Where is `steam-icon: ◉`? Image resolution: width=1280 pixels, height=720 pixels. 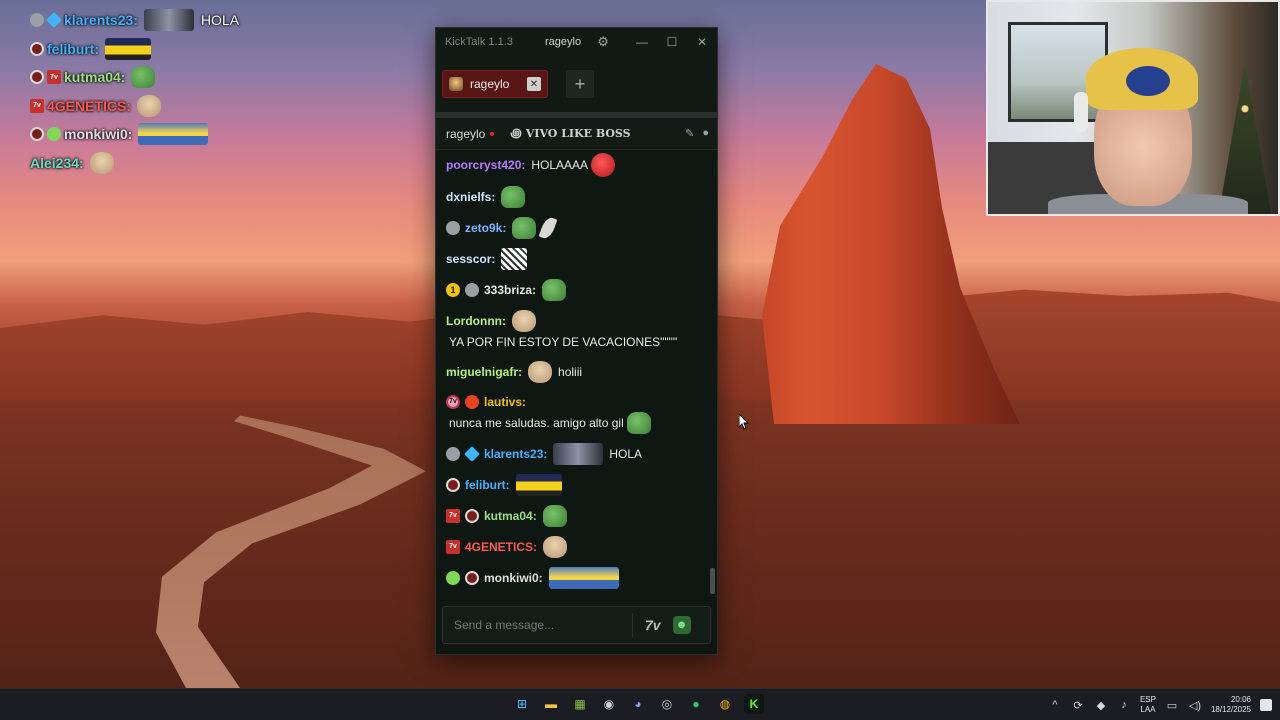
steam-icon: ◉ is located at coordinates (609, 704).